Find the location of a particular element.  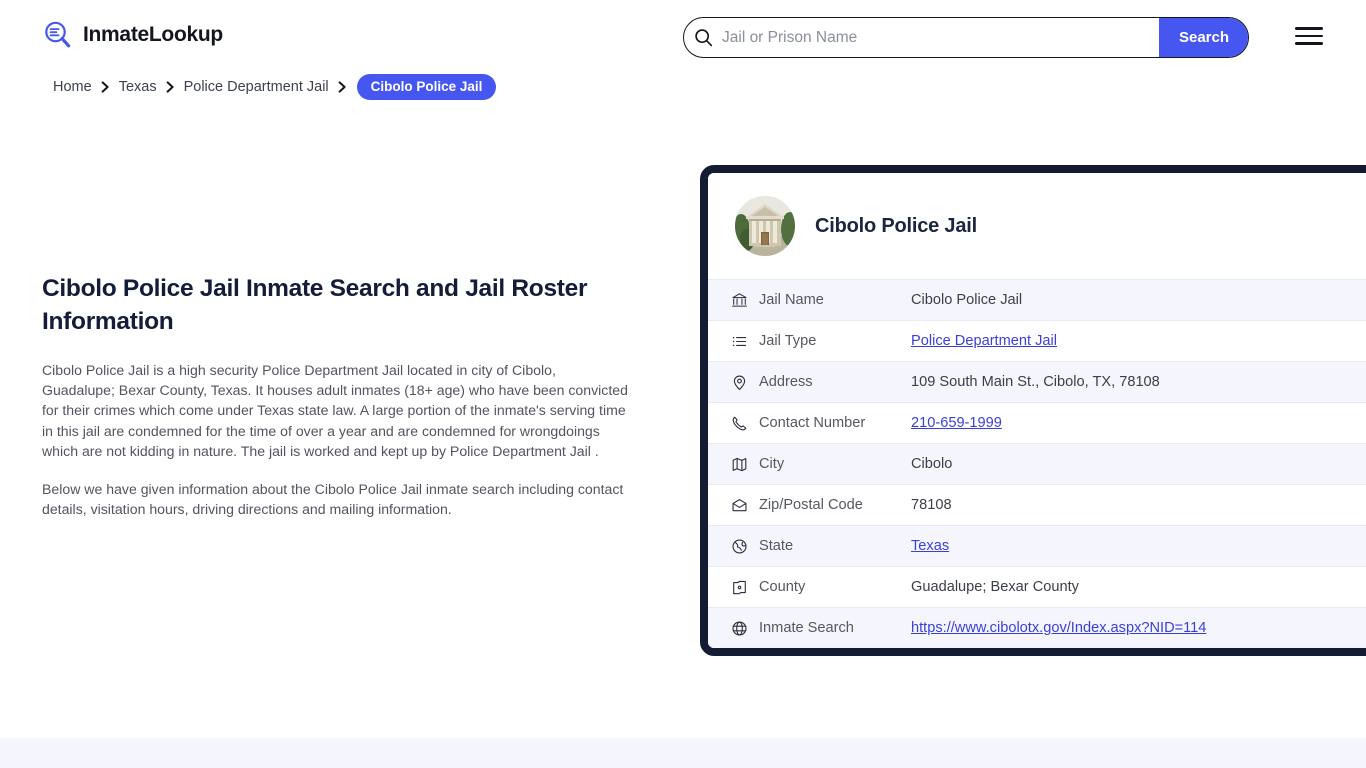

brand-logo: InmateLookup is located at coordinates (132, 35).